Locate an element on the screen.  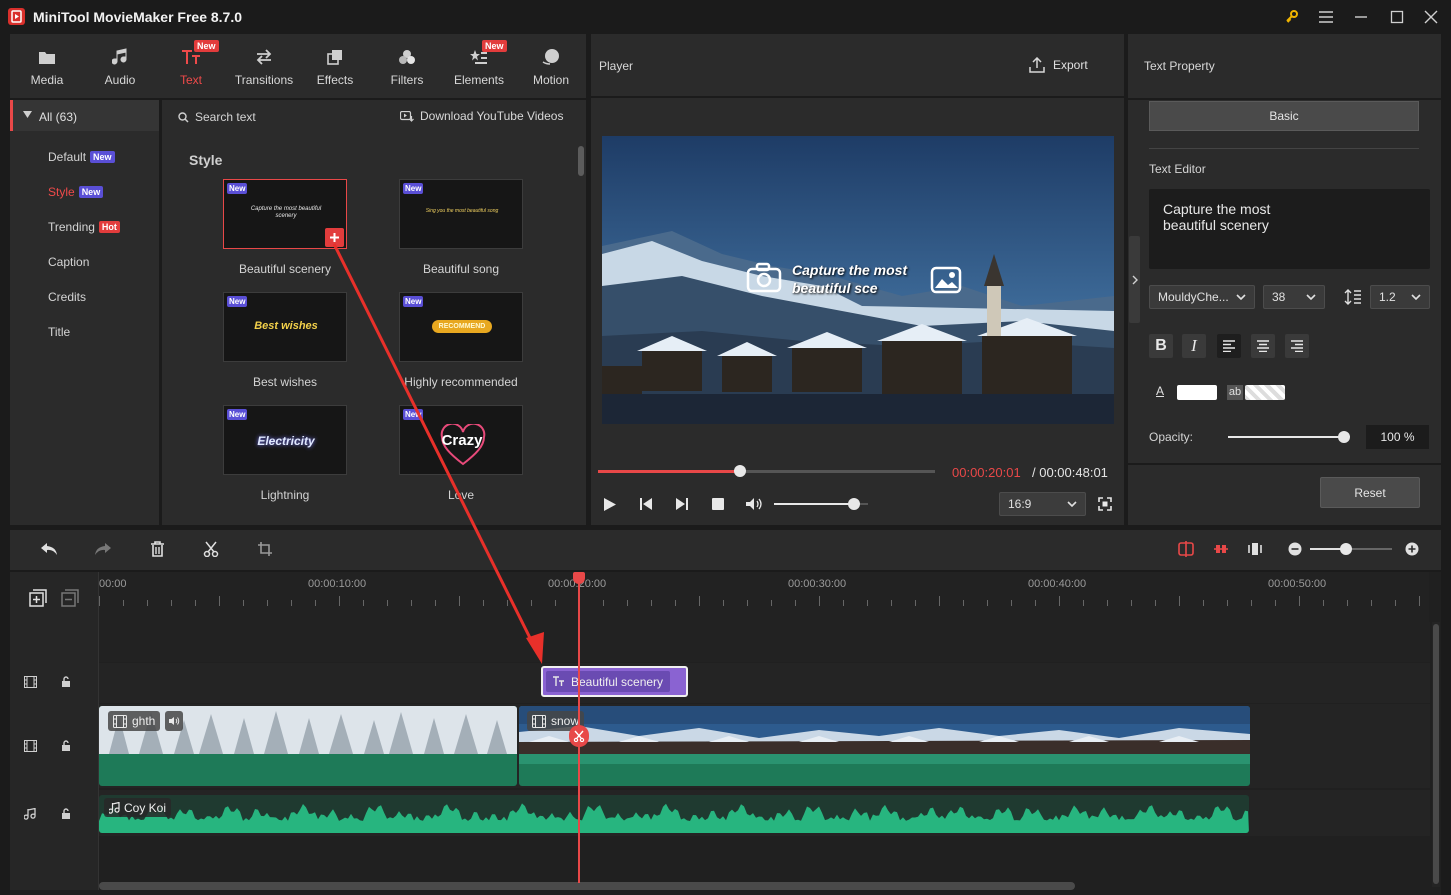
align-center-button is located at coordinates (1263, 346).